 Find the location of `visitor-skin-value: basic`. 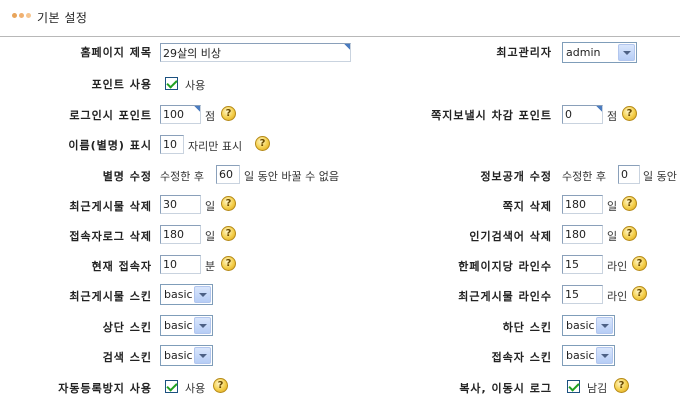

visitor-skin-value: basic is located at coordinates (580, 355).